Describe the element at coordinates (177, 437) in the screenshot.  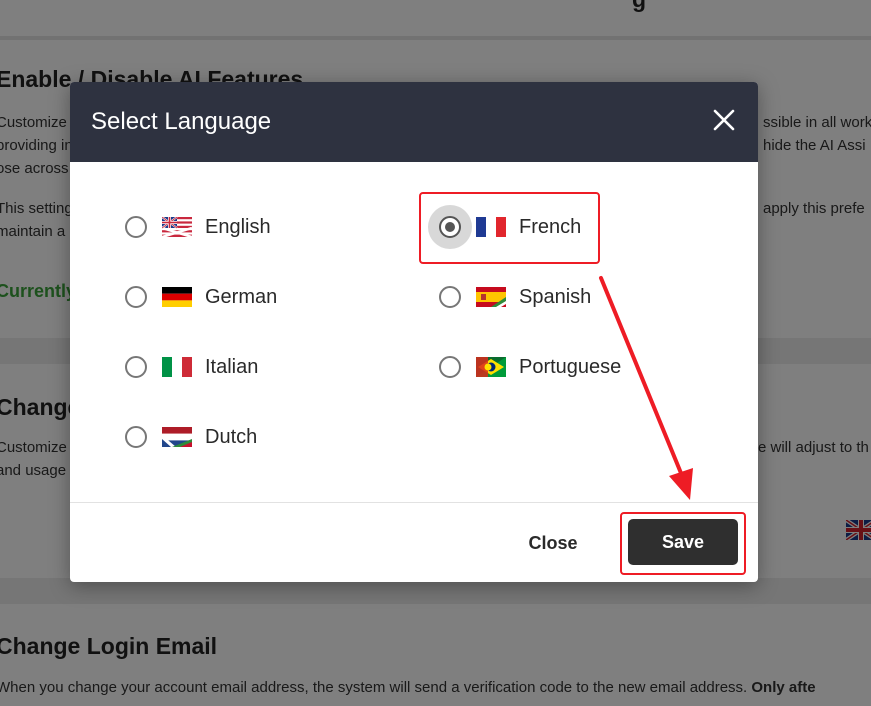
I see `netherlands-flag-icon` at that location.